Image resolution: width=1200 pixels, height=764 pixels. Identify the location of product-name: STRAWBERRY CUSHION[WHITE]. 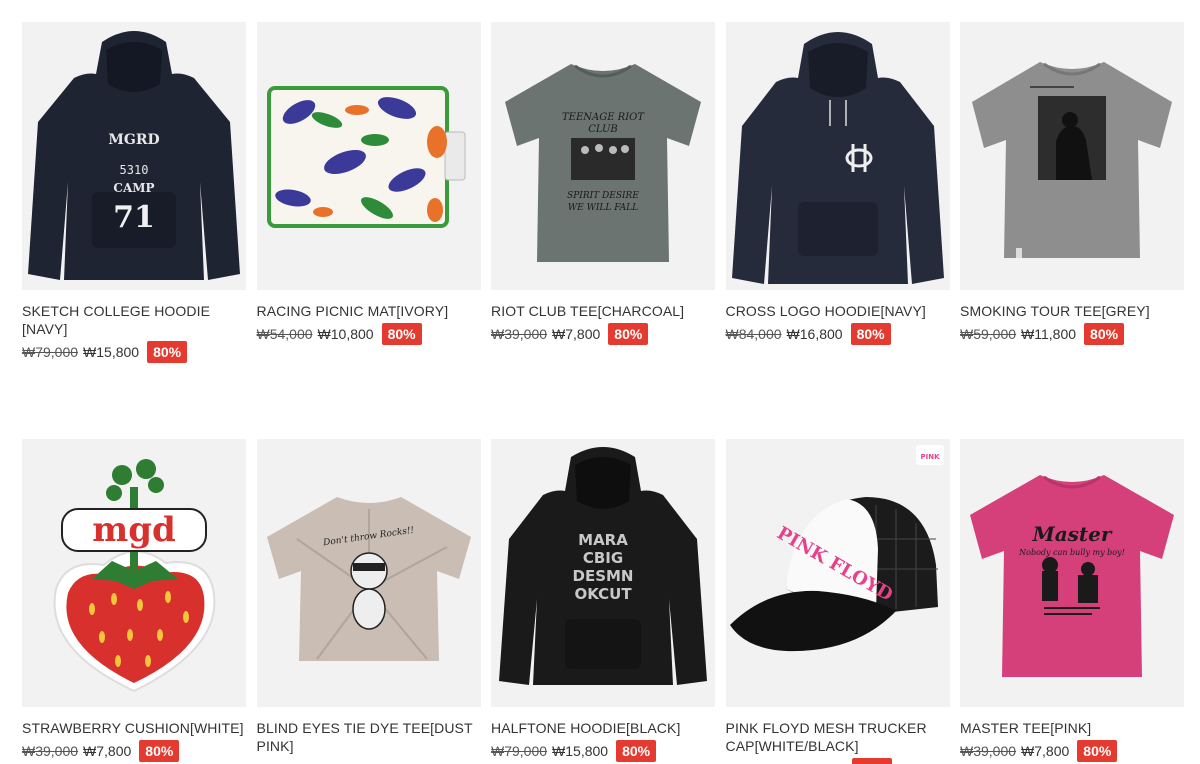
(134, 728).